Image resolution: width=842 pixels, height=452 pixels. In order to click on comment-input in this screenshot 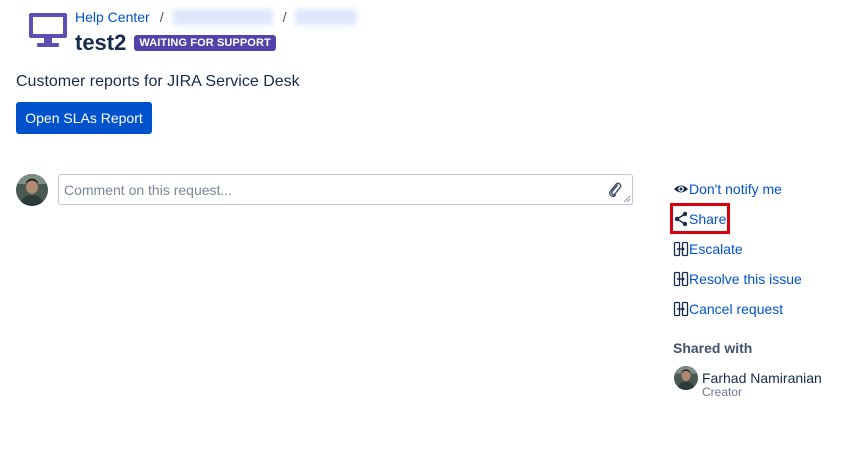, I will do `click(329, 189)`.